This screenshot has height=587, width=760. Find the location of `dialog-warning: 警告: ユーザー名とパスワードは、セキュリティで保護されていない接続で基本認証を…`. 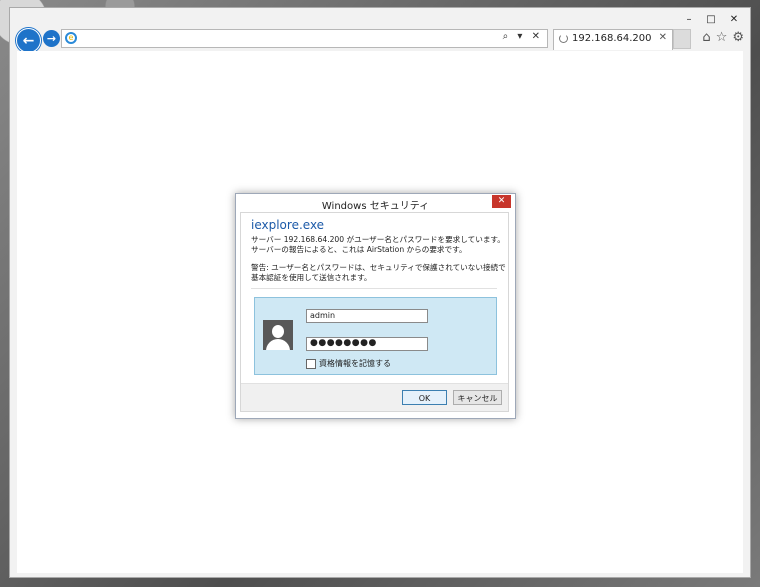

dialog-warning: 警告: ユーザー名とパスワードは、セキュリティで保護されていない接続で基本認証を… is located at coordinates (378, 272).